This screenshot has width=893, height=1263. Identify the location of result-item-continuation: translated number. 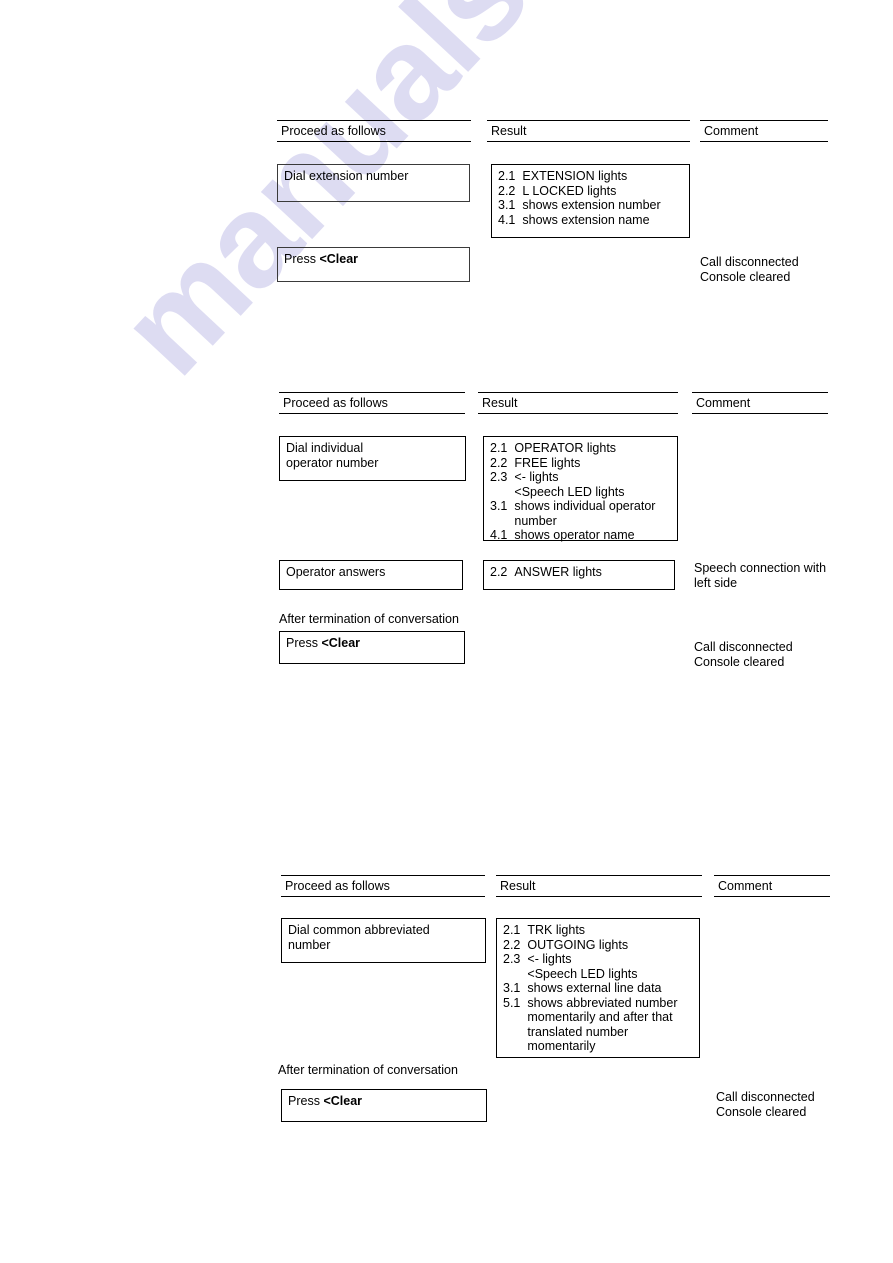
(590, 1032).